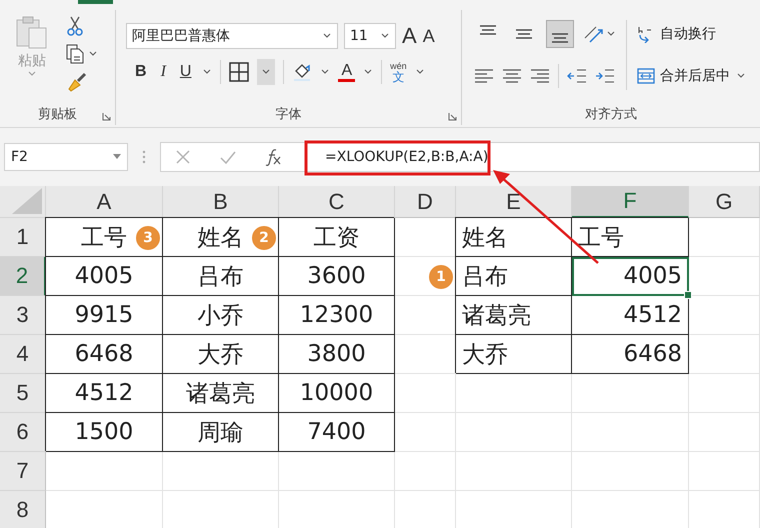 The height and width of the screenshot is (528, 760). Describe the element at coordinates (399, 157) in the screenshot. I see `formula-input: =XLOOKUP(E2,B:B,A:A)` at that location.